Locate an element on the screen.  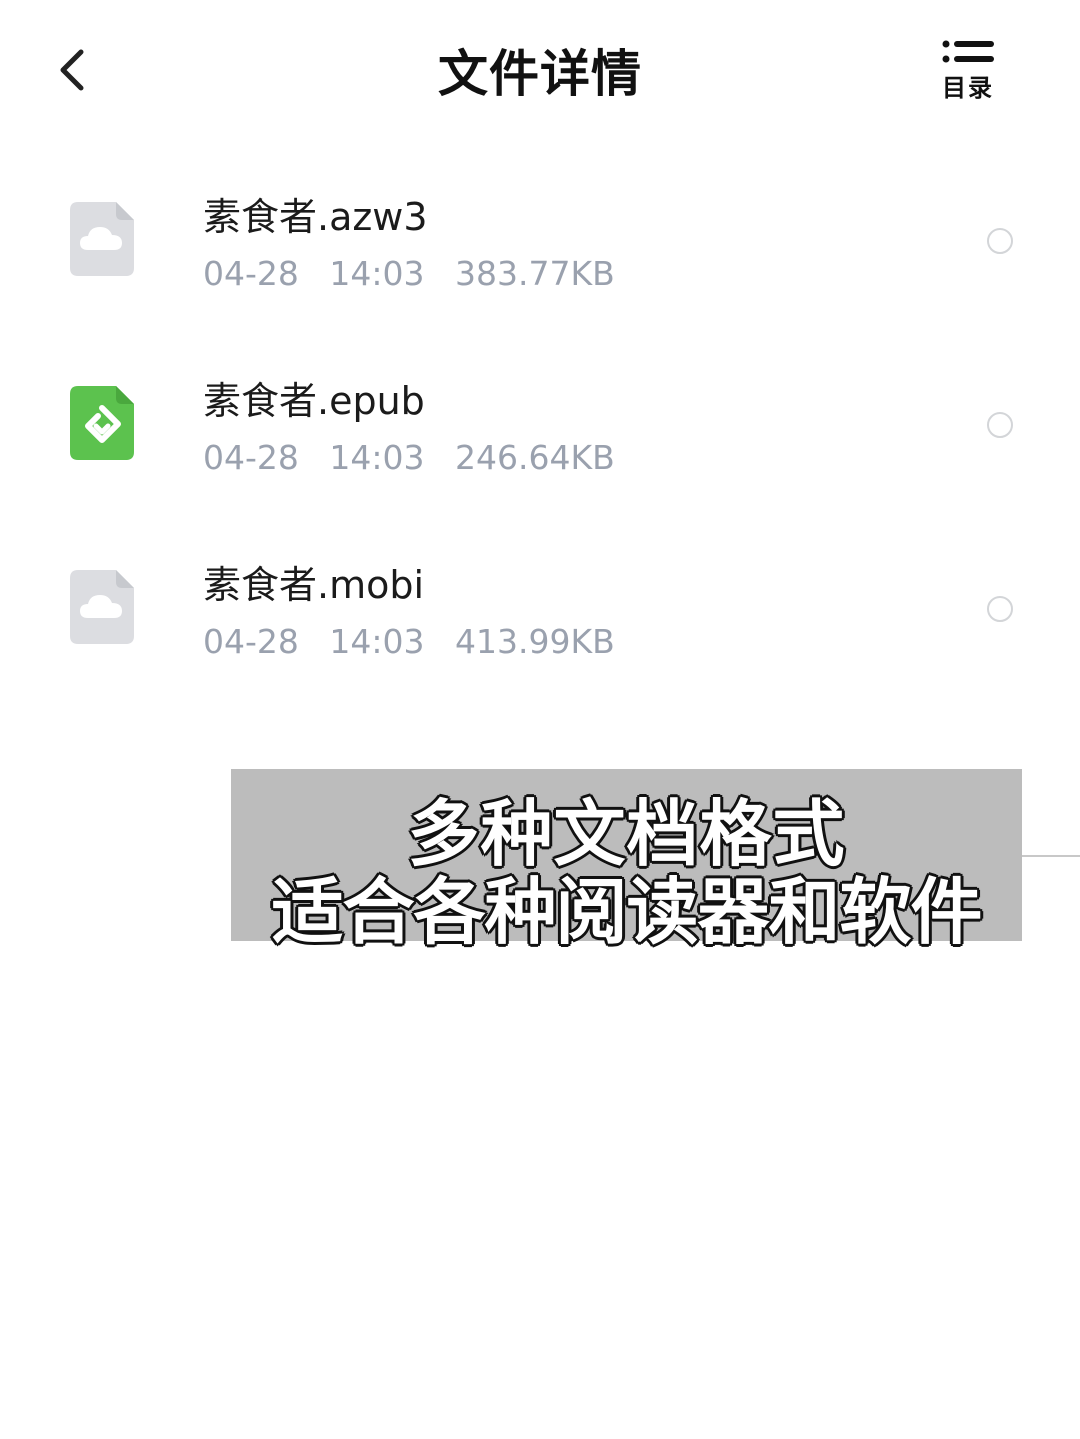
header-bar: 文件详情 目录 is located at coordinates (540, 70).